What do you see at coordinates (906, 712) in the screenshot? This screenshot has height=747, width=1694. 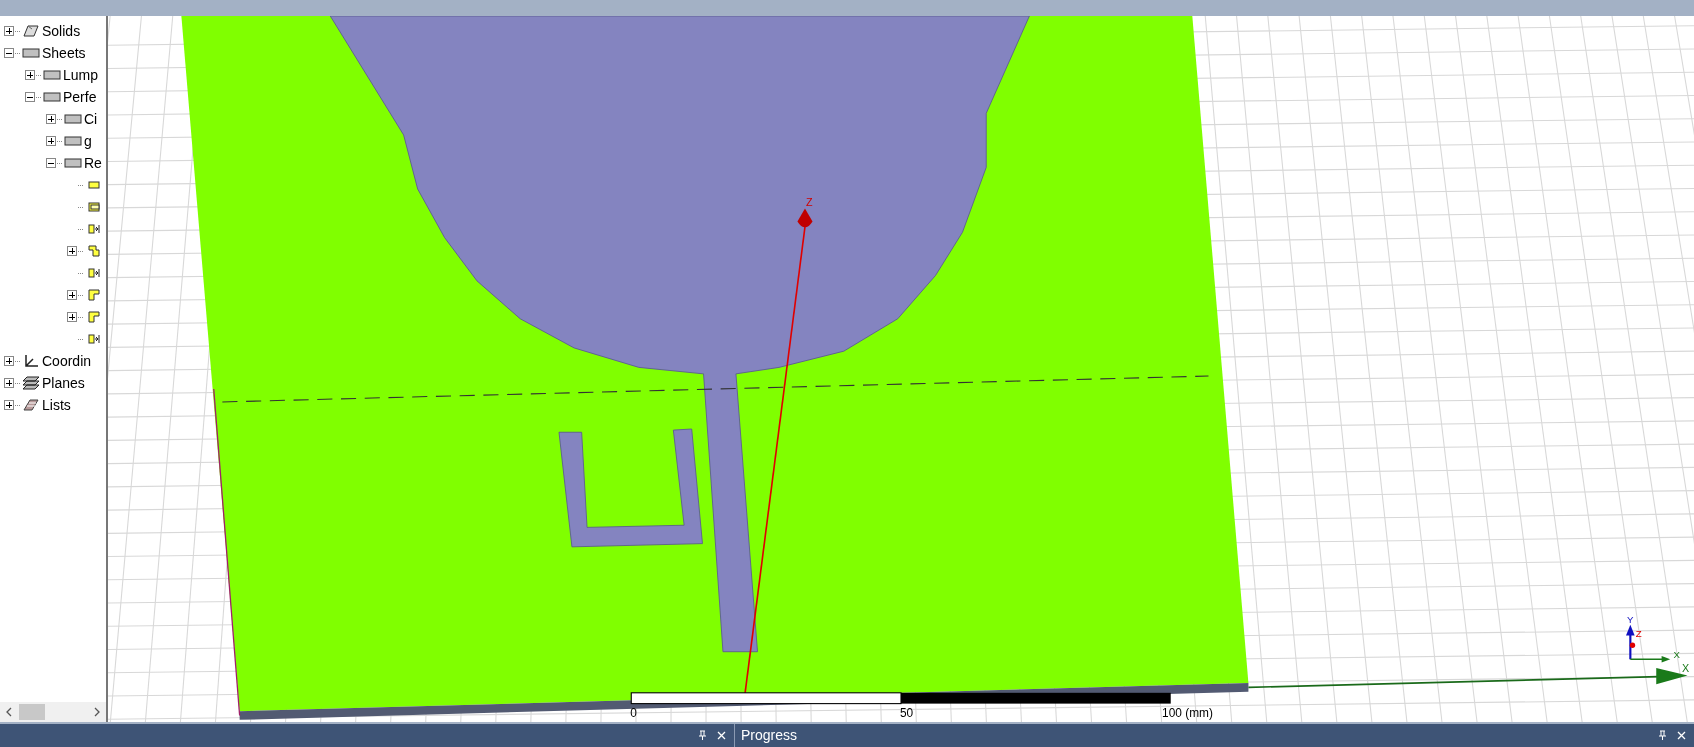 I see `scale-label: 50` at bounding box center [906, 712].